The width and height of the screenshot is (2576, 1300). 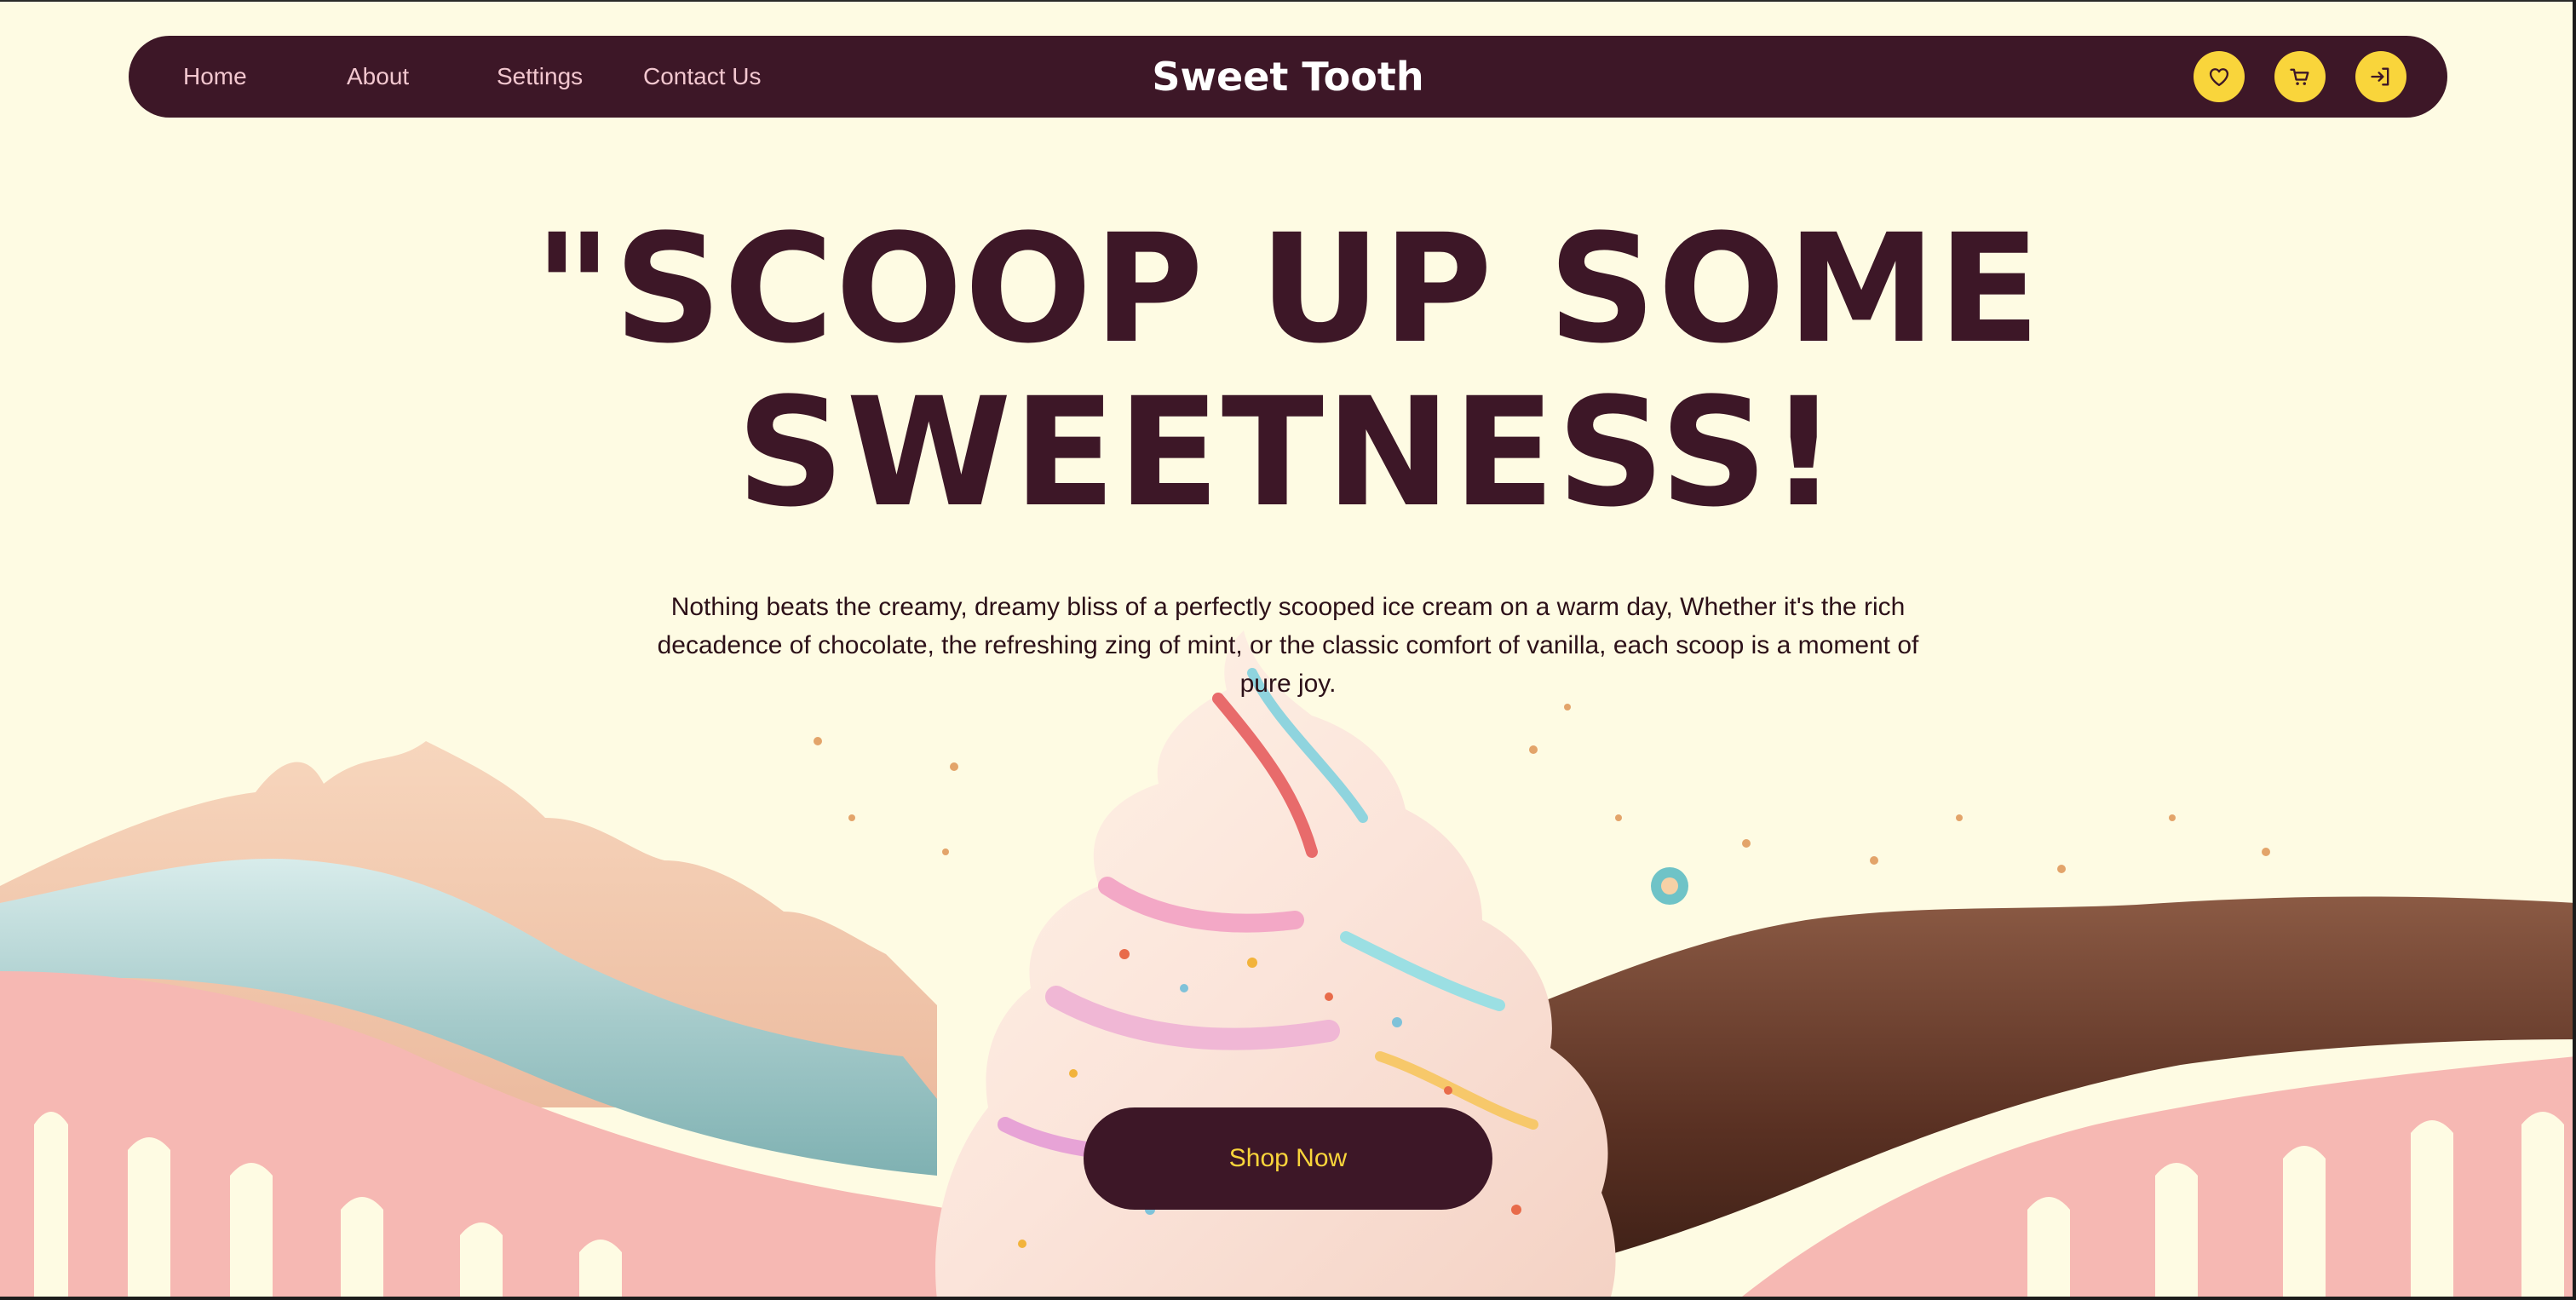 What do you see at coordinates (1288, 1158) in the screenshot?
I see `shop-now-button: Shop Now` at bounding box center [1288, 1158].